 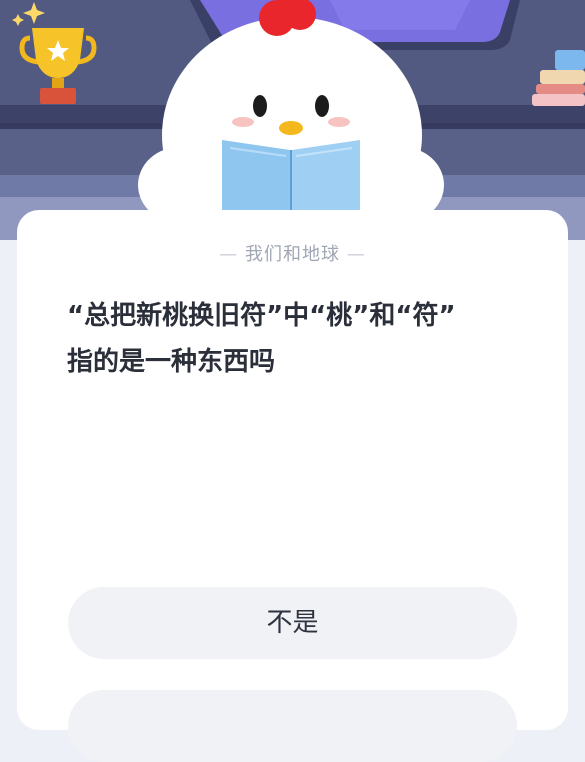 I want to click on category-label: 我们和地球, so click(x=292, y=254).